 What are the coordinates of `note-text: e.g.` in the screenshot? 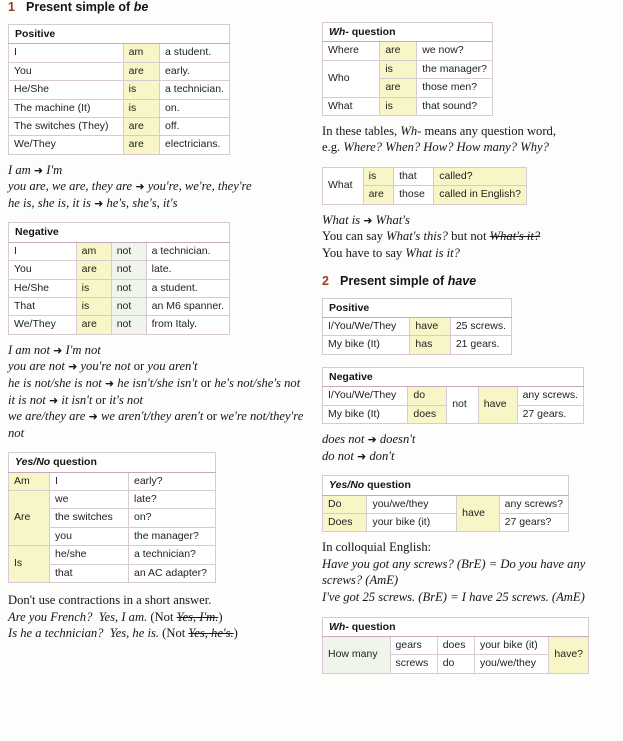 It's located at (333, 147).